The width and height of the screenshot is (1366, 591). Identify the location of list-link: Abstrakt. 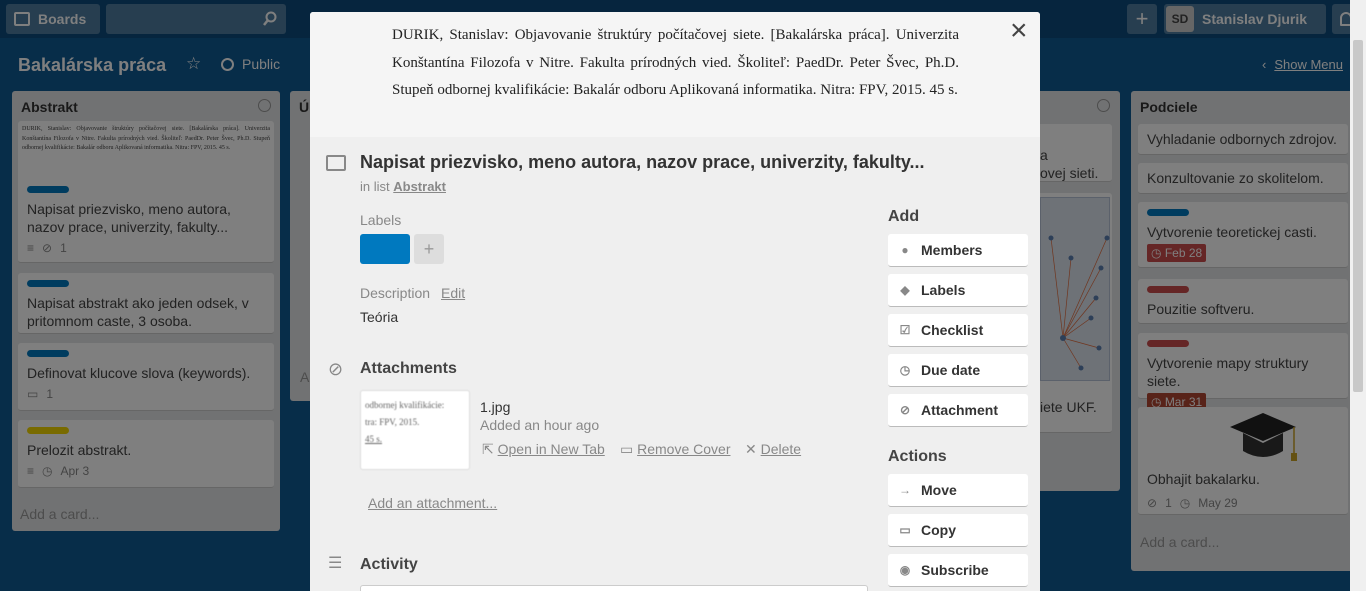
(419, 186).